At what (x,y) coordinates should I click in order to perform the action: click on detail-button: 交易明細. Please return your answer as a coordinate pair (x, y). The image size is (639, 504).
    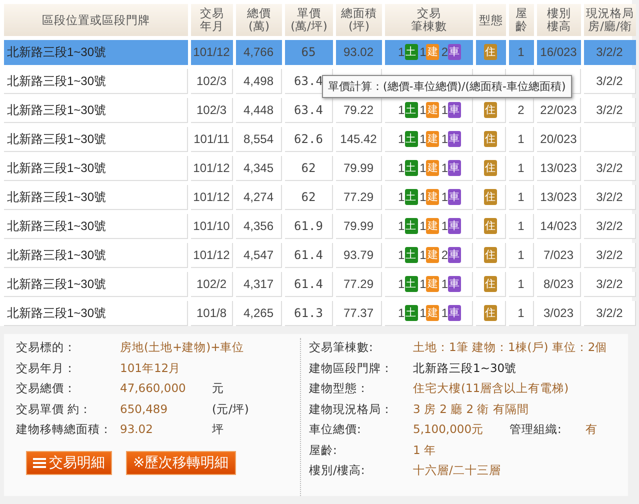
    Looking at the image, I should click on (69, 462).